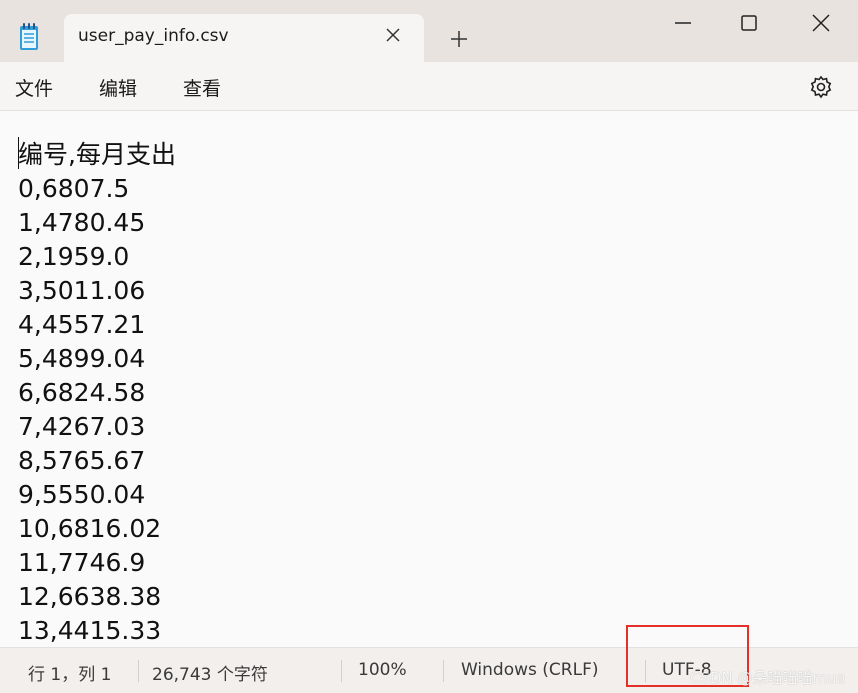  Describe the element at coordinates (749, 23) in the screenshot. I see `maximize-icon` at that location.